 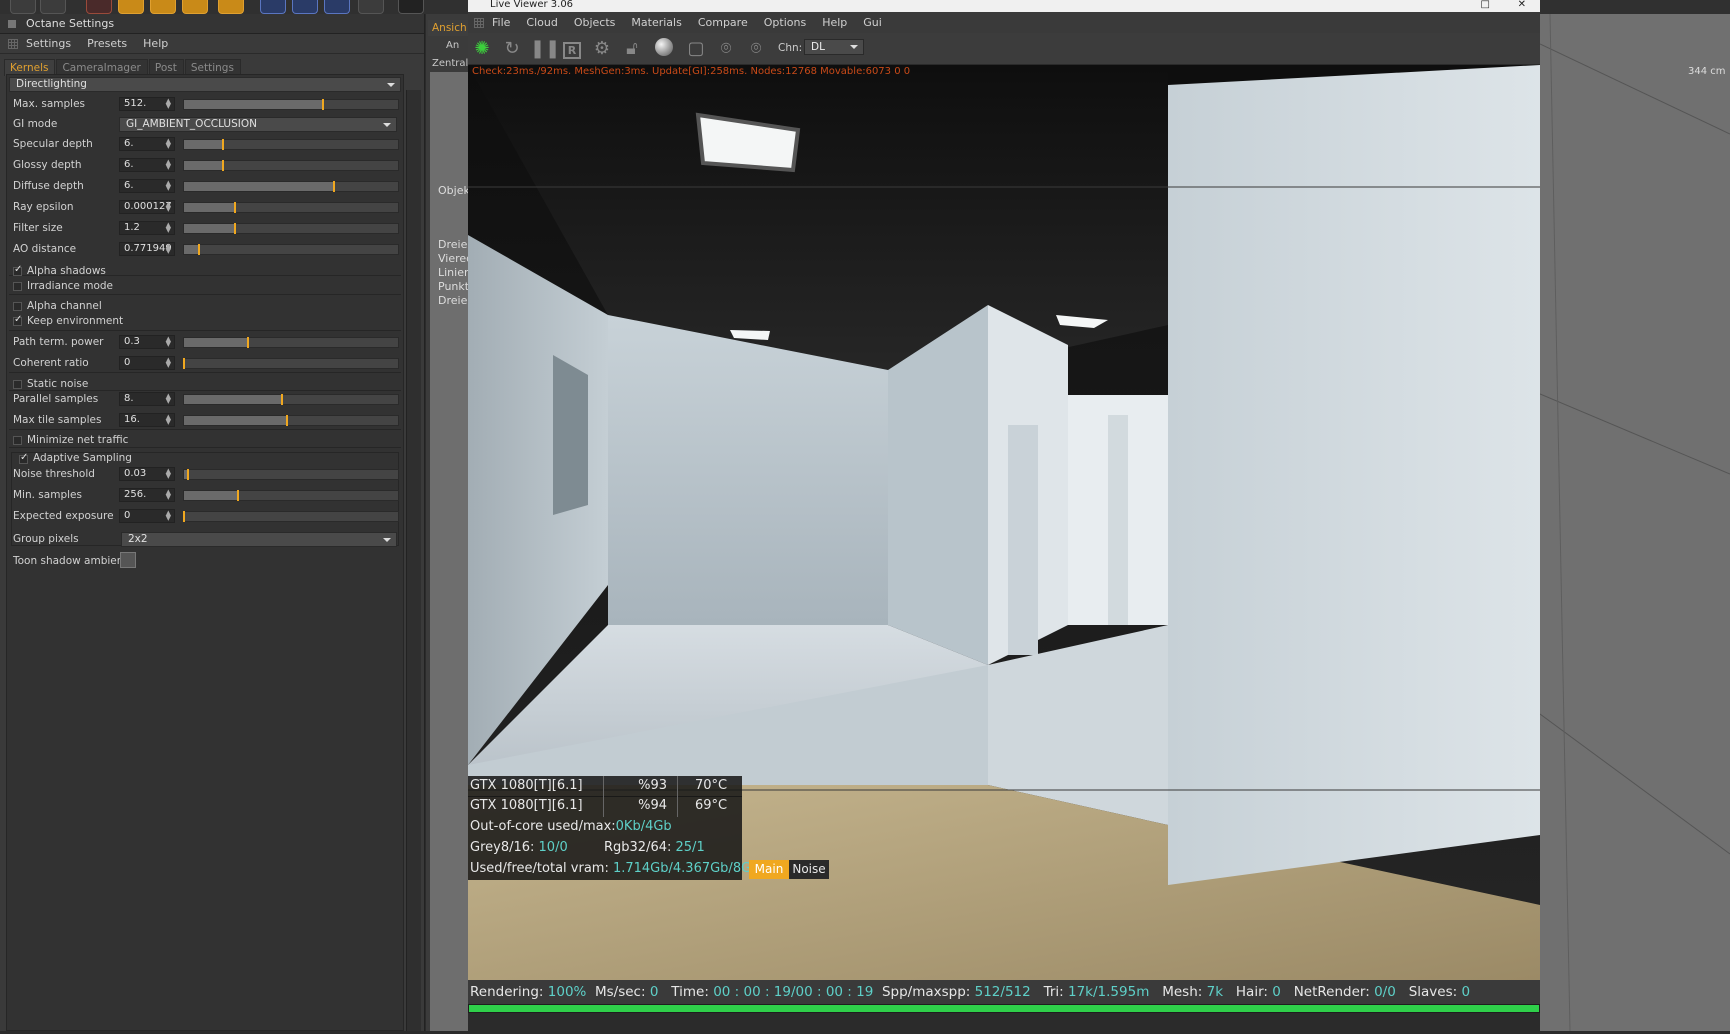 I want to click on param-value-field: 16. ▲ ▼, so click(x=147, y=420).